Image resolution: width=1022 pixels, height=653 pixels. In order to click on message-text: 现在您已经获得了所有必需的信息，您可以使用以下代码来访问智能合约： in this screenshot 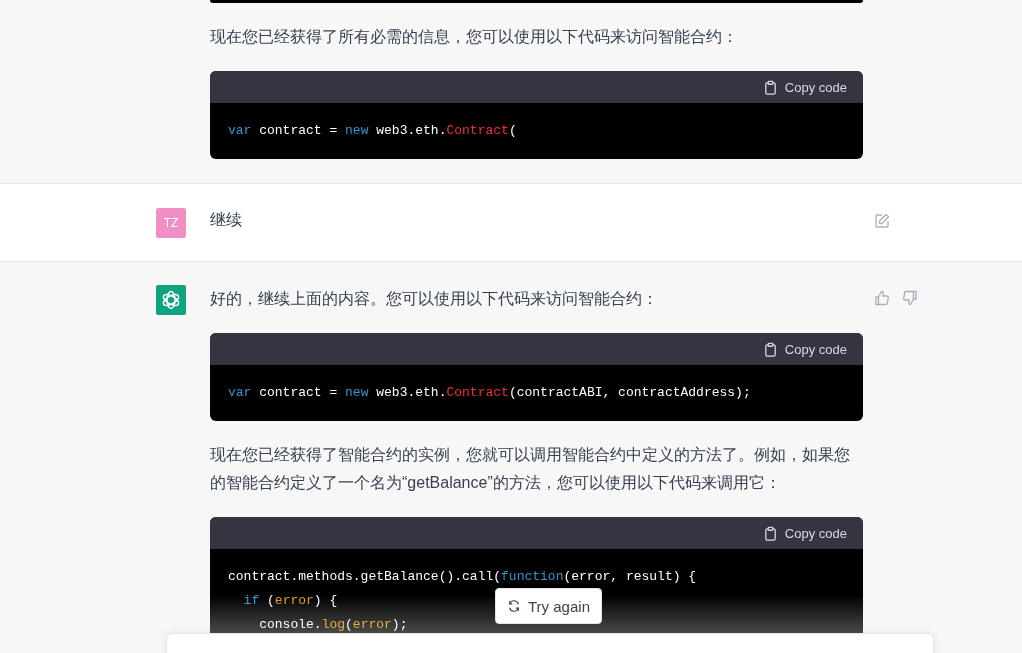, I will do `click(474, 37)`.